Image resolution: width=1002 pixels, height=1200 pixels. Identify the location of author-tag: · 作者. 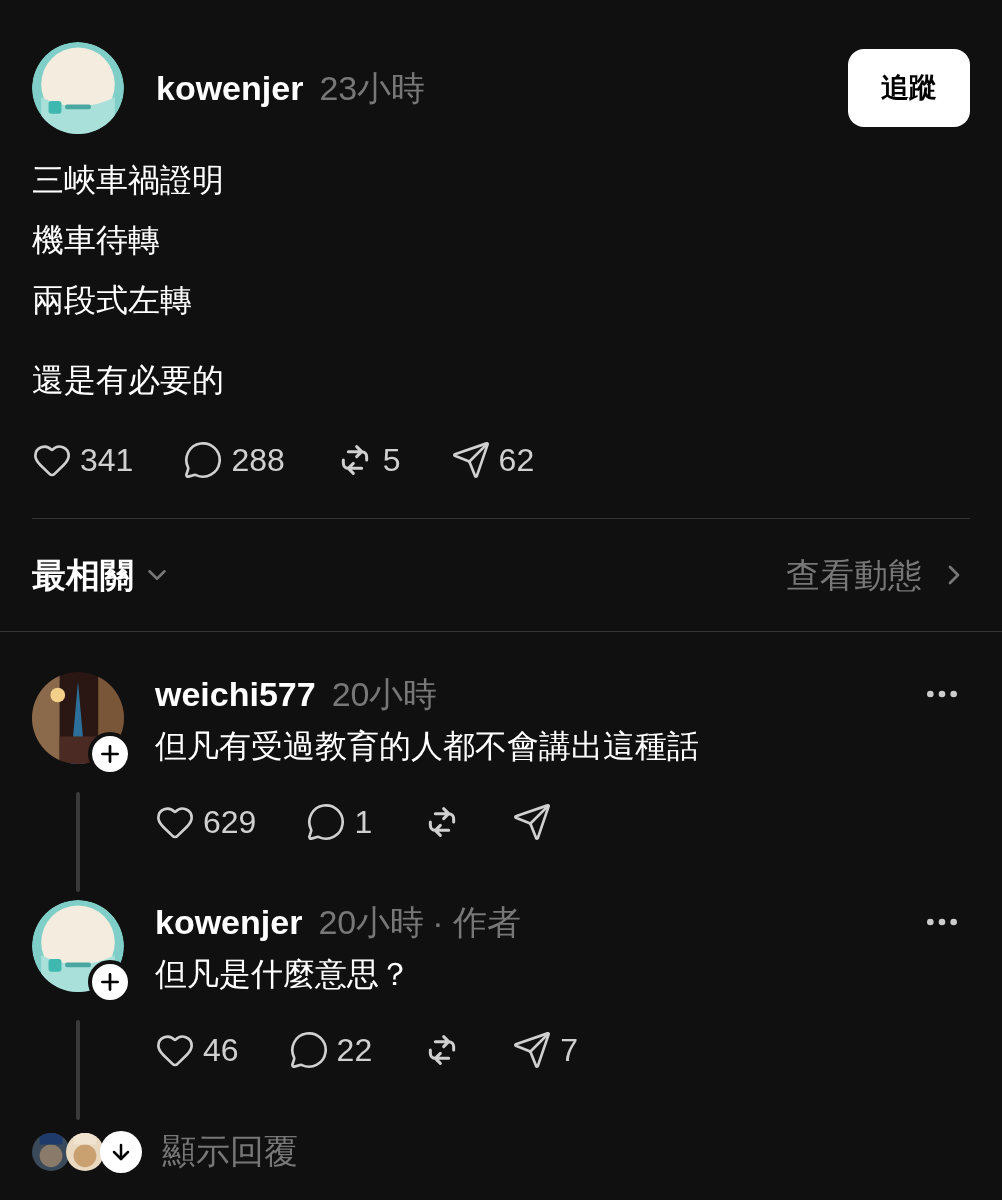
(476, 922).